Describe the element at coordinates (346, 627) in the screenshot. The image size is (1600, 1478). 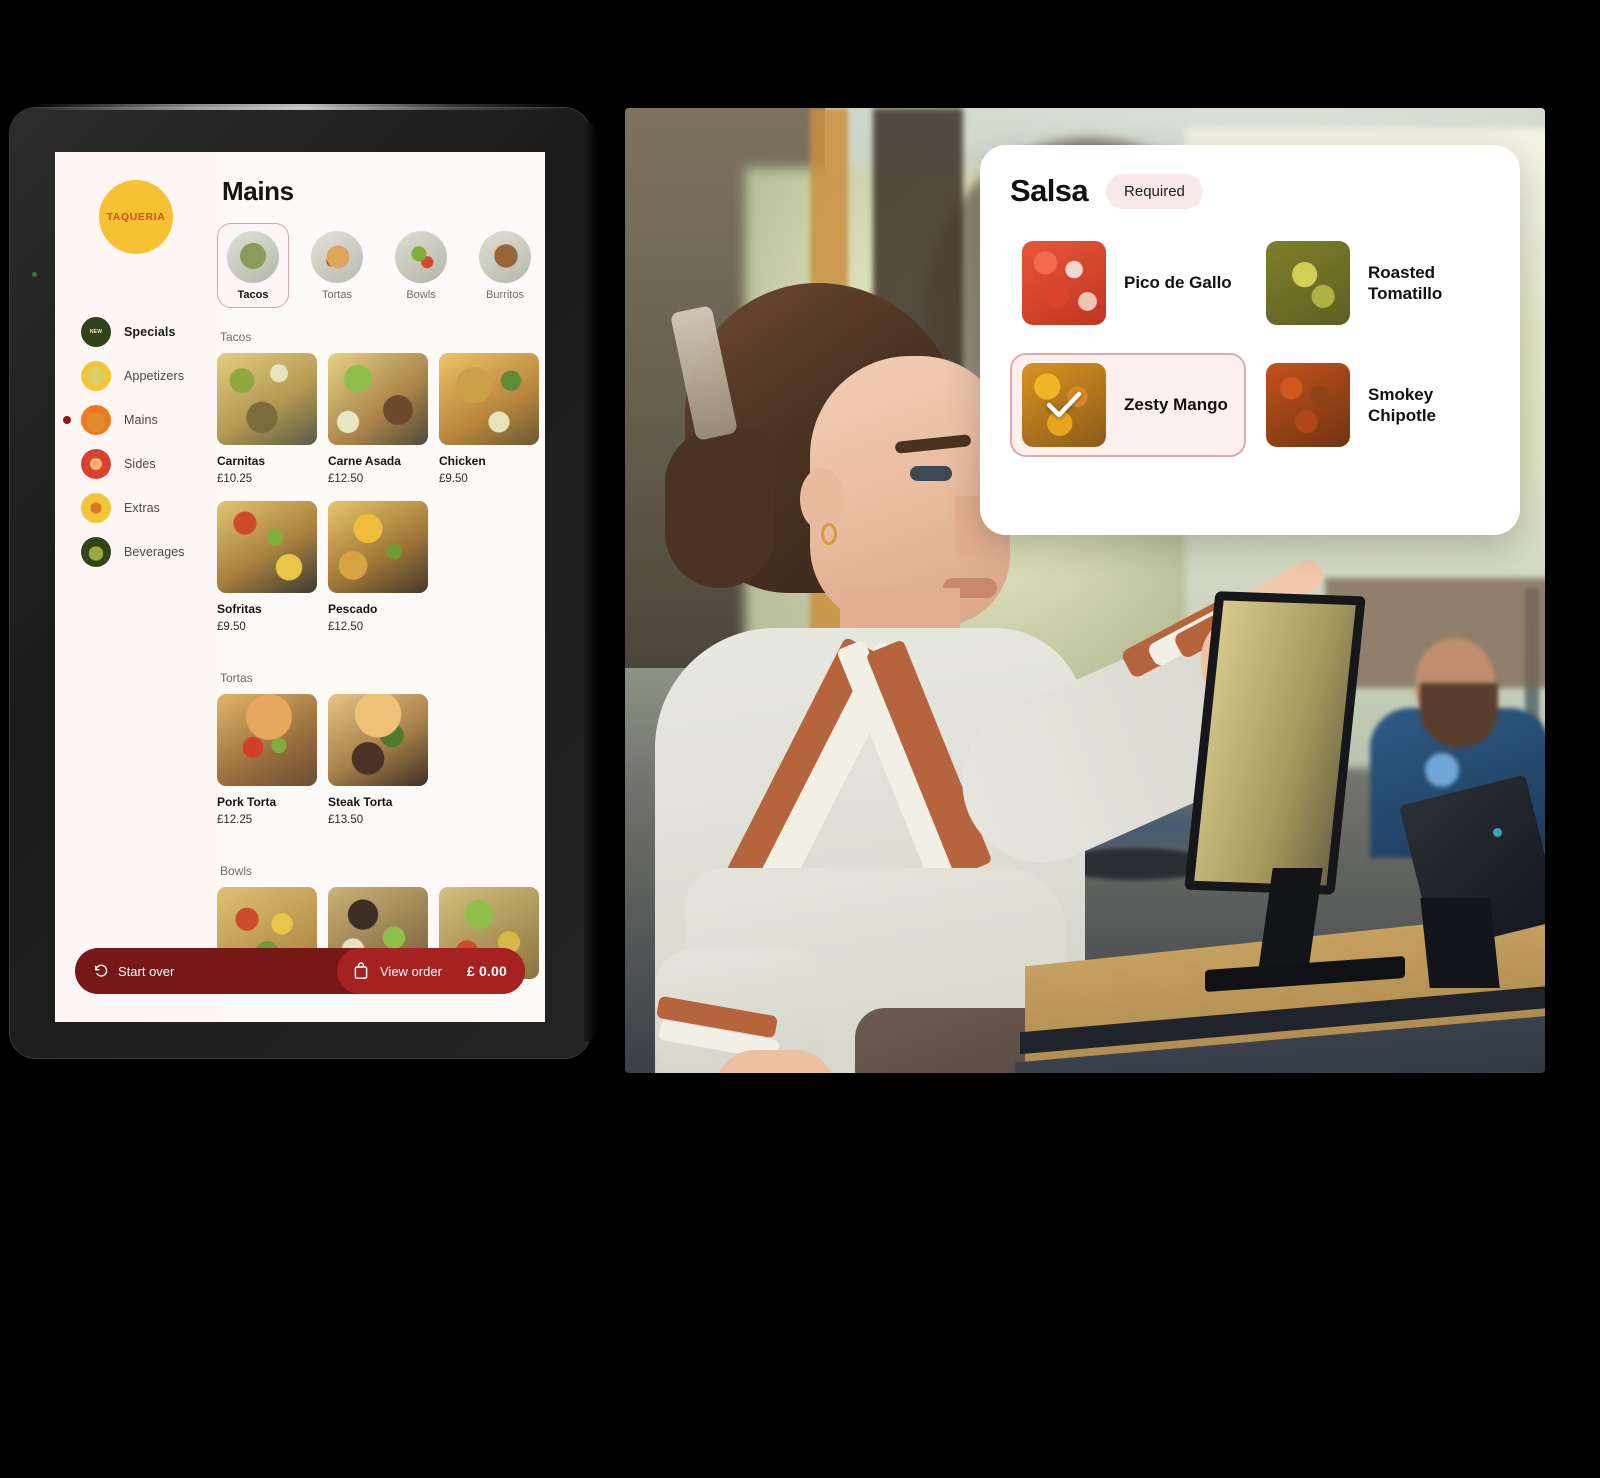
I see `item-price: £12.50` at that location.